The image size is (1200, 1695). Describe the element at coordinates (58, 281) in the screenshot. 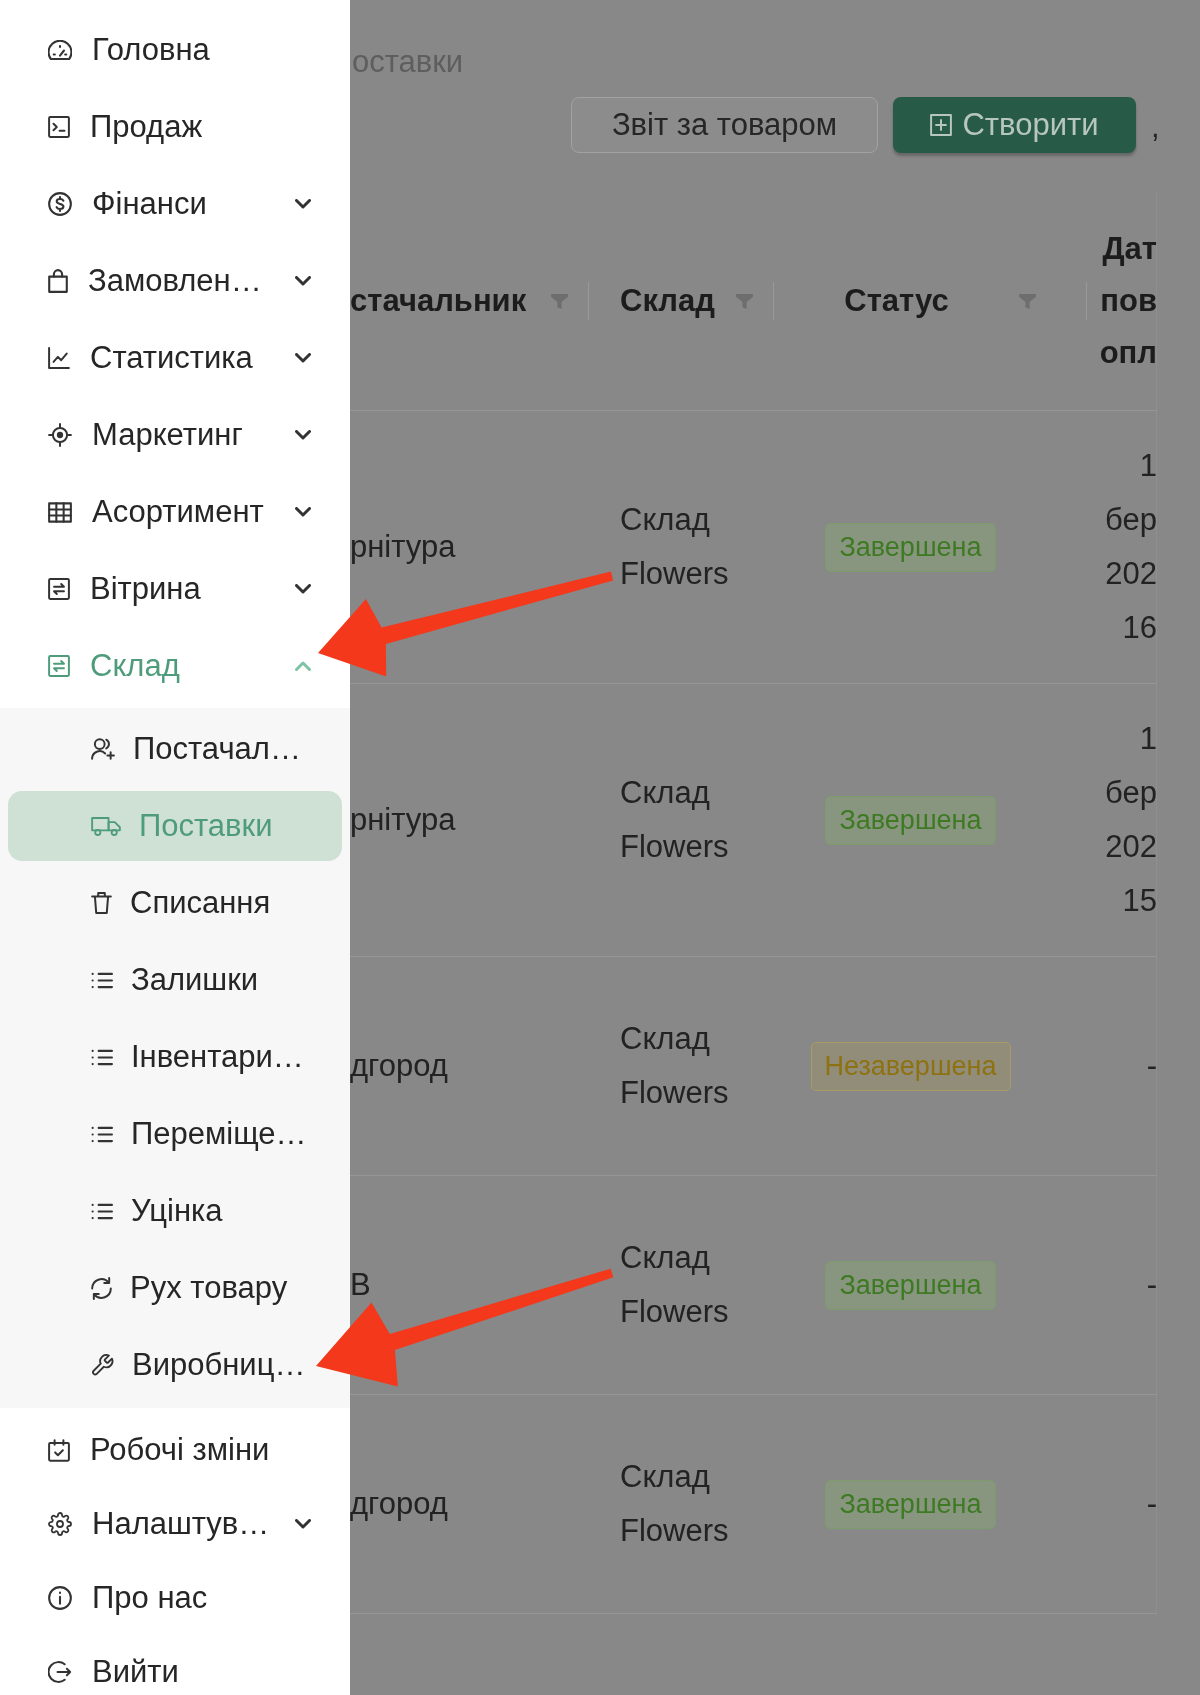

I see `bag-icon` at that location.